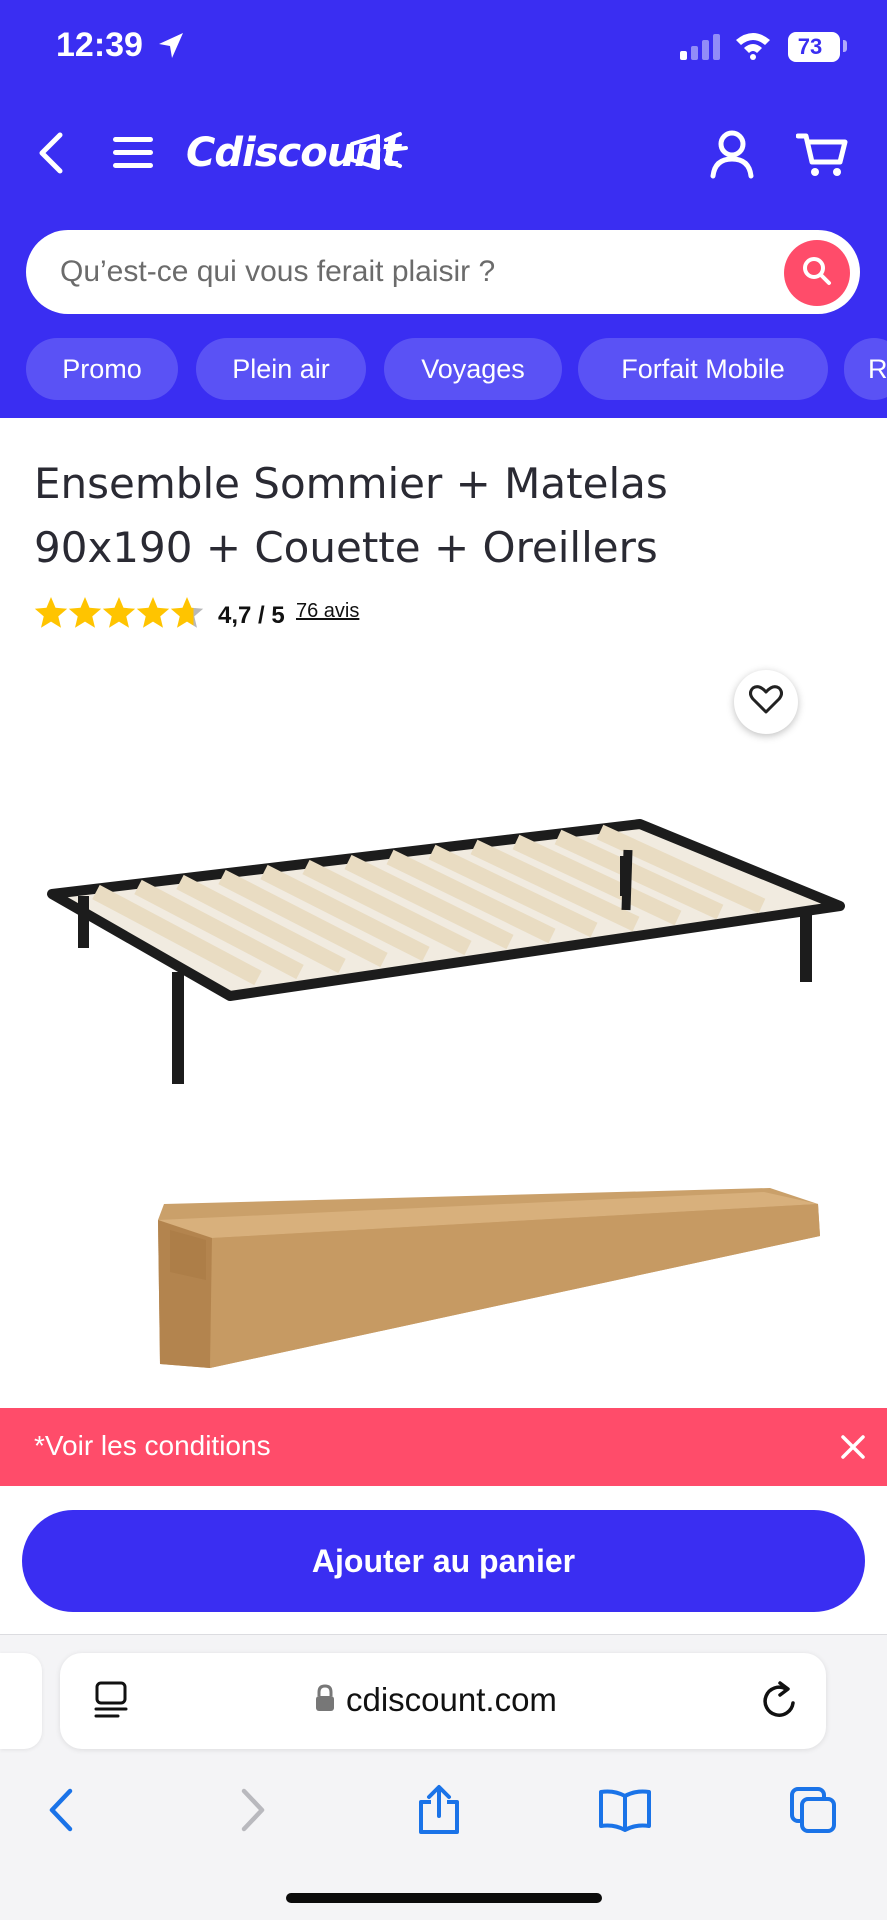 This screenshot has height=1920, width=887. I want to click on share-icon, so click(439, 1810).